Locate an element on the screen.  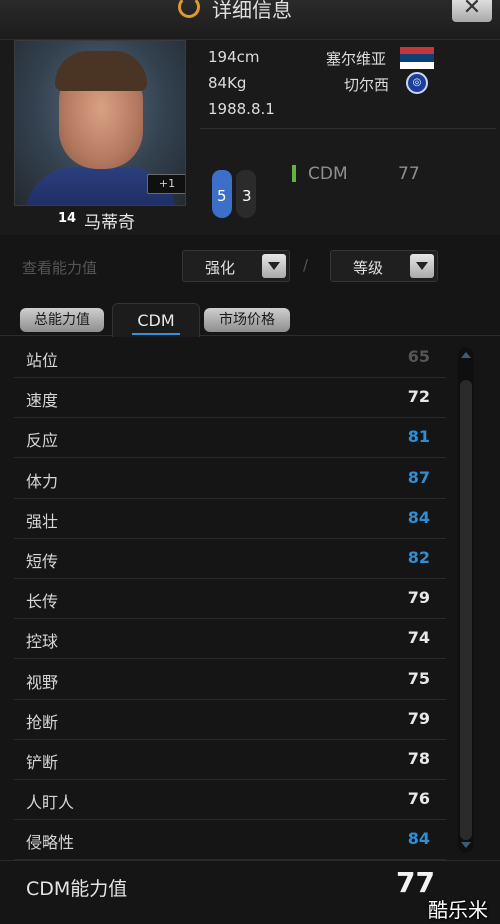
stat-value: 74 is located at coordinates (418, 638).